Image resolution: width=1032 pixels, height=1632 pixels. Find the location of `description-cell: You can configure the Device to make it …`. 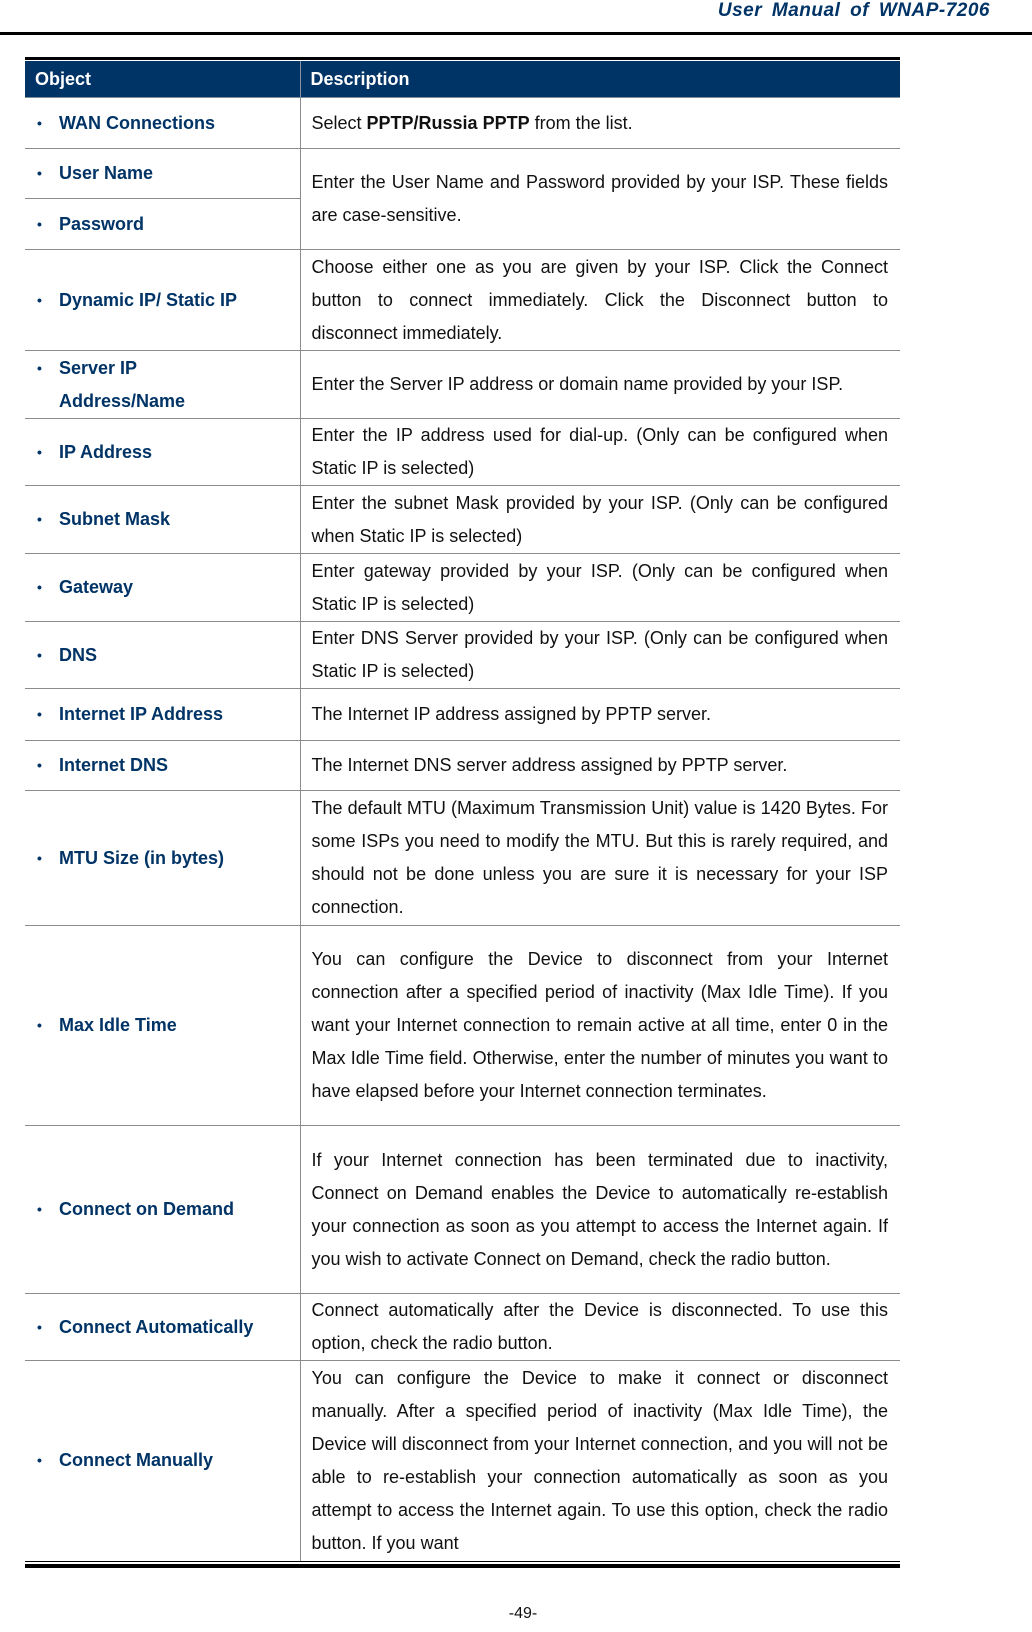

description-cell: You can configure the Device to make it … is located at coordinates (600, 1460).